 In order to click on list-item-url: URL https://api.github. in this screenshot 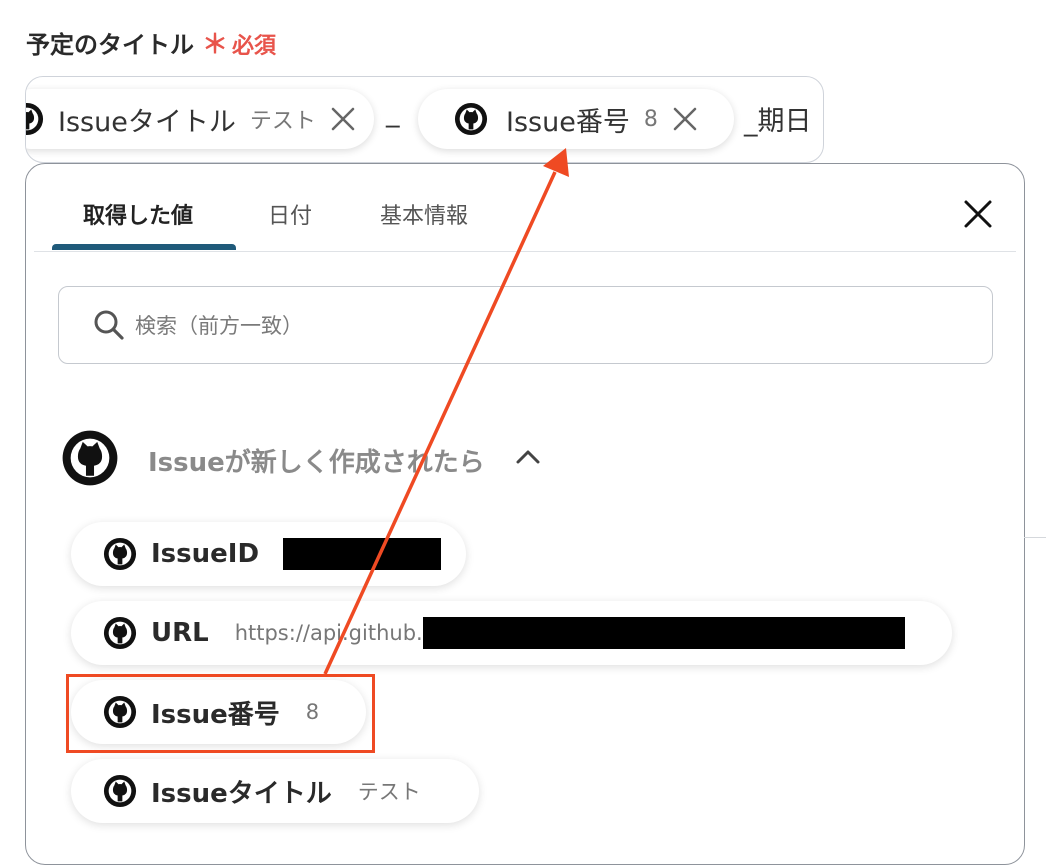, I will do `click(511, 633)`.